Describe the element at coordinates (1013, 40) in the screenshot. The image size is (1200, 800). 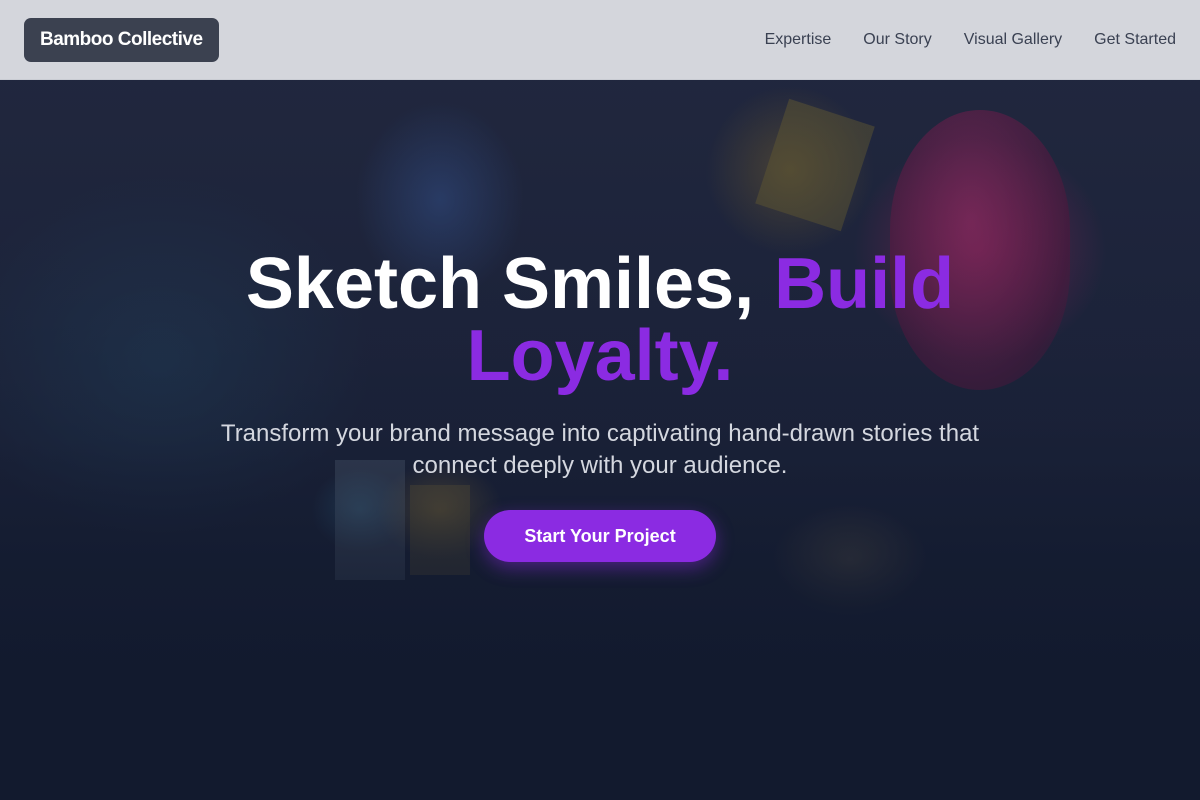
I see `nav-link-visual-gallery: Visual Gallery` at that location.